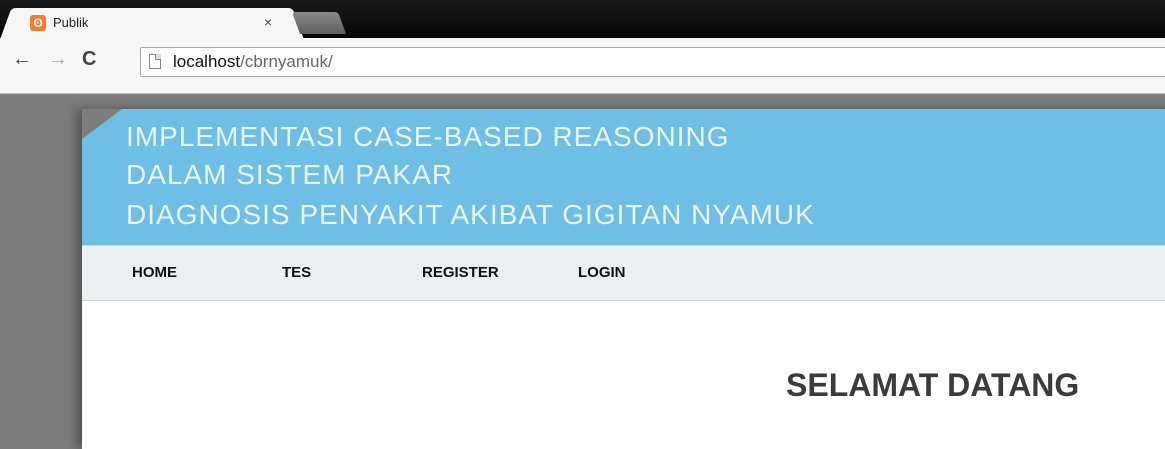 Image resolution: width=1165 pixels, height=449 pixels. What do you see at coordinates (22, 59) in the screenshot?
I see `back-arrow-icon: ←` at bounding box center [22, 59].